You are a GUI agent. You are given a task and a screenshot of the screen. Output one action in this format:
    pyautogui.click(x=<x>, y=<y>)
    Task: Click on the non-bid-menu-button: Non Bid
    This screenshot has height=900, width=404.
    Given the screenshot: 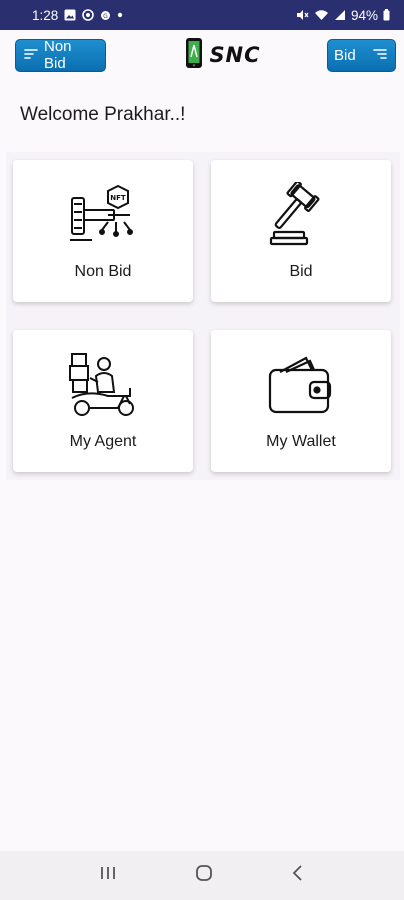 What is the action you would take?
    pyautogui.click(x=60, y=55)
    